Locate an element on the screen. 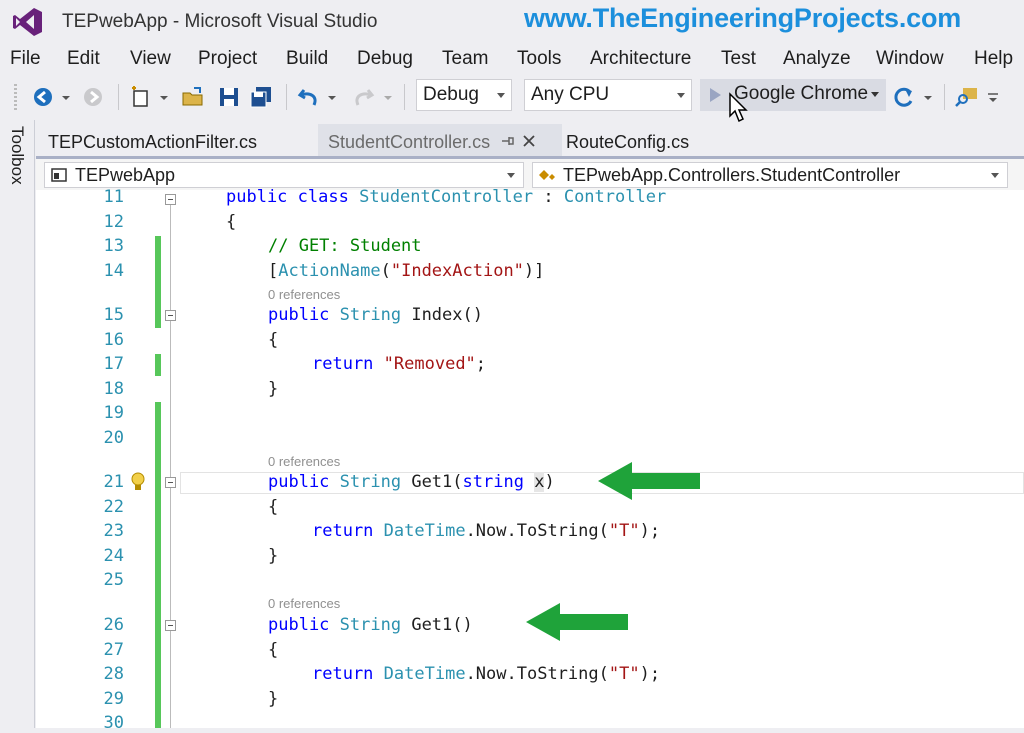 The height and width of the screenshot is (733, 1024). line-number: 19 is located at coordinates (113, 413).